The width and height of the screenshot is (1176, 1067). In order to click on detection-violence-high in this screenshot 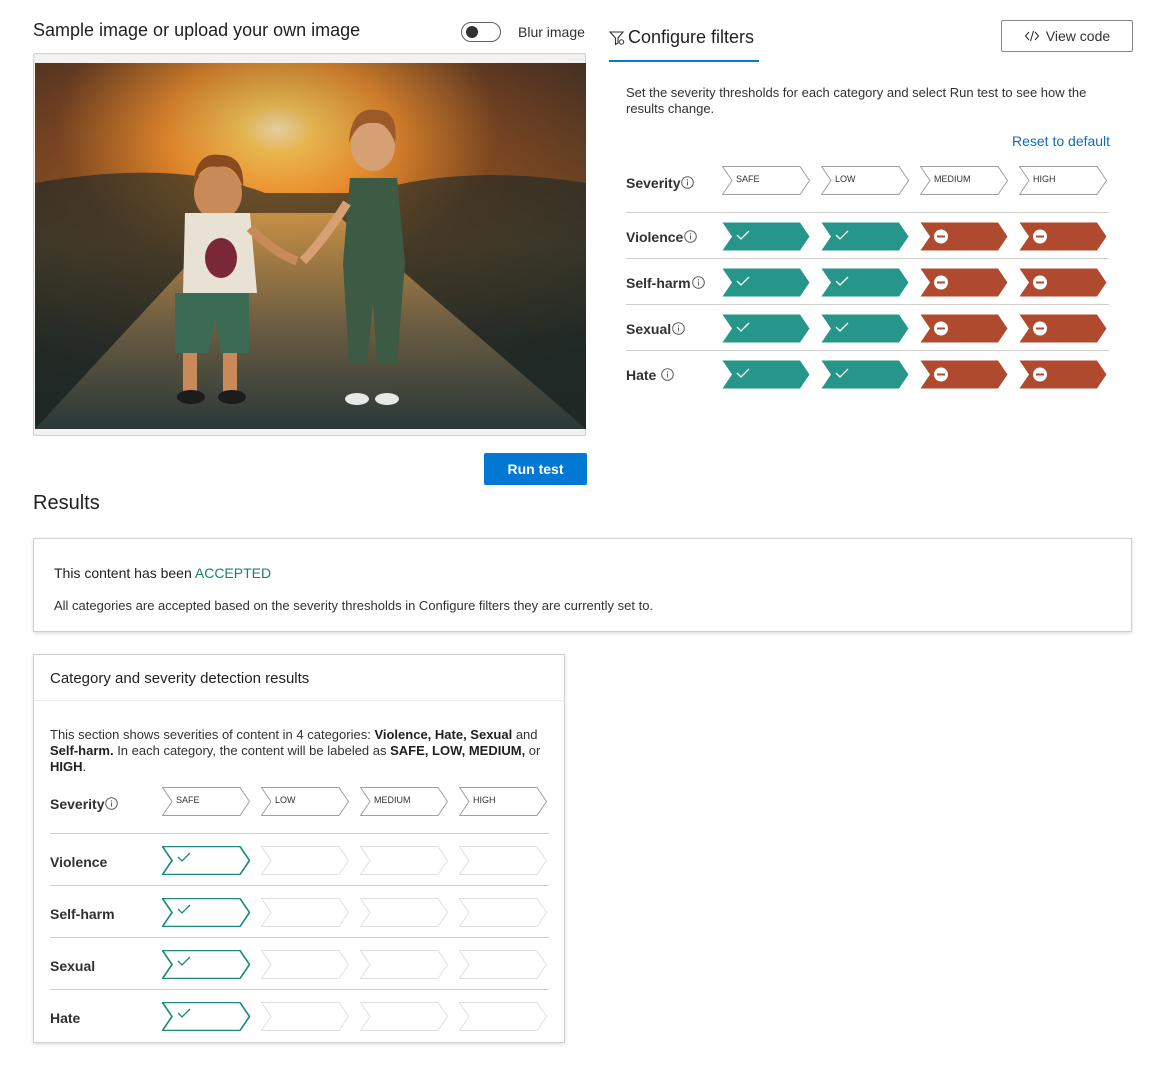, I will do `click(503, 860)`.